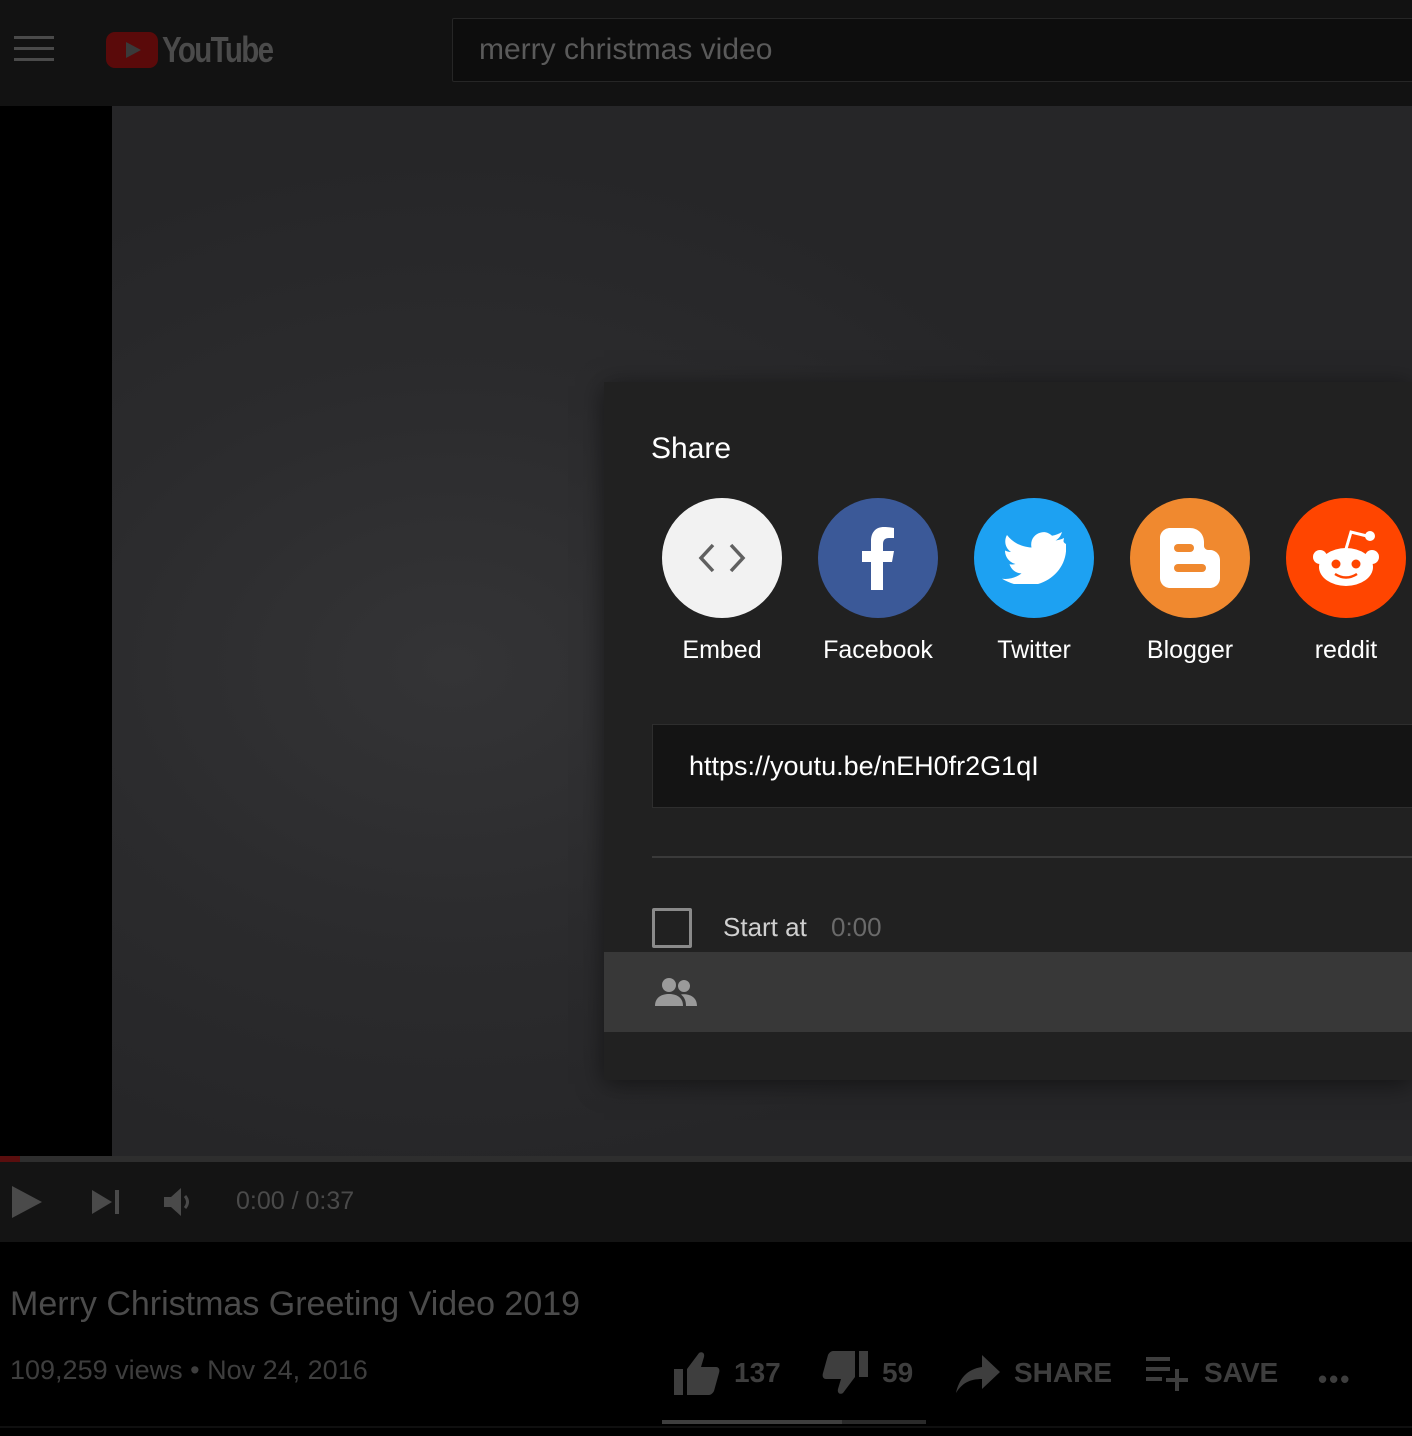 The height and width of the screenshot is (1436, 1412). I want to click on save-button: SAVE, so click(1212, 1373).